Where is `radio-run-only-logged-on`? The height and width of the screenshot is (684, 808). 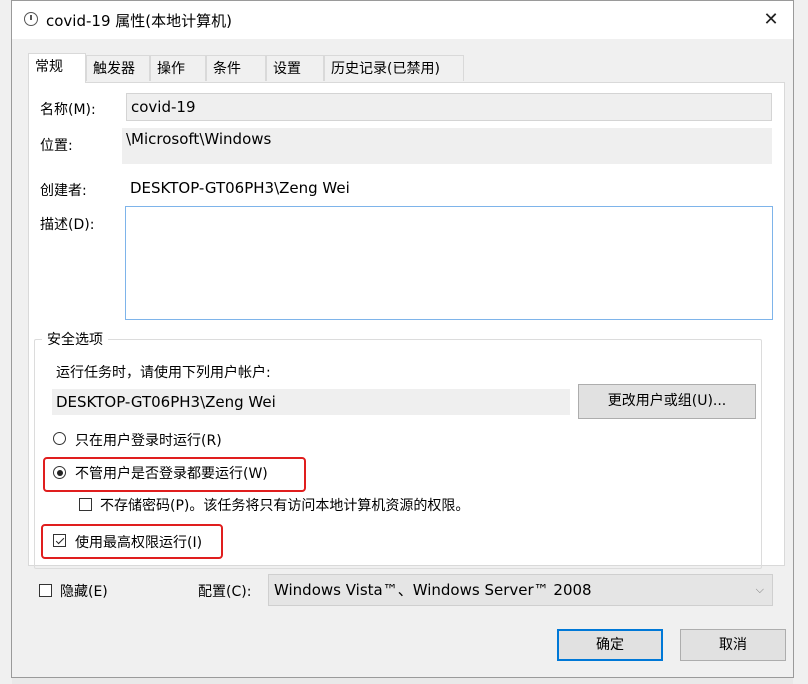 radio-run-only-logged-on is located at coordinates (59, 438).